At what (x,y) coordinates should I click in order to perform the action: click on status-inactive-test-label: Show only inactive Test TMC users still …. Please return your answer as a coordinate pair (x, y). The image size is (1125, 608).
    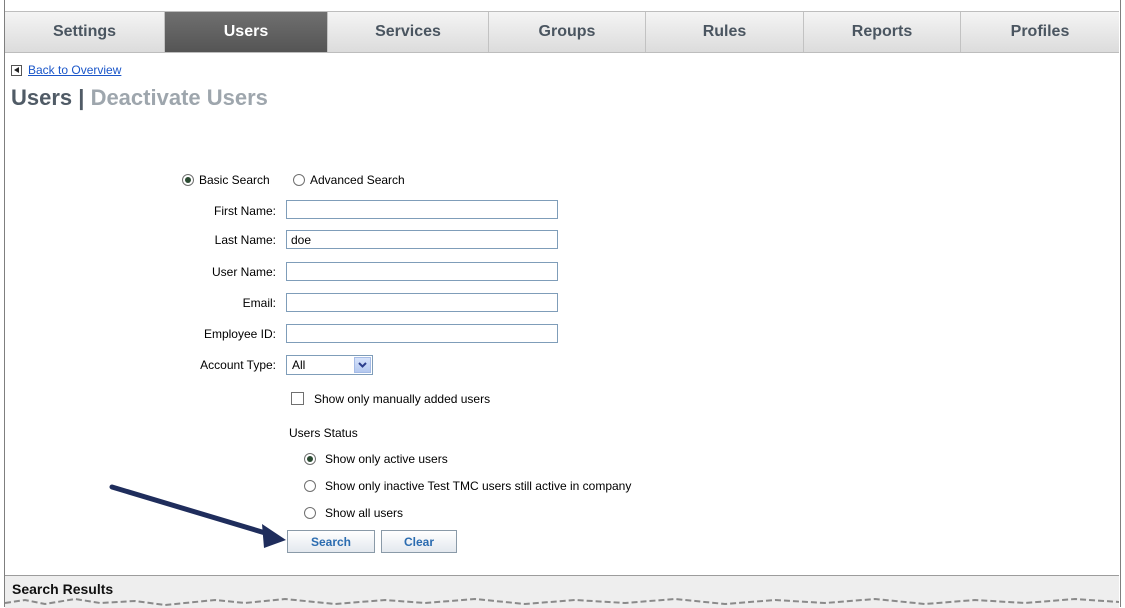
    Looking at the image, I should click on (478, 486).